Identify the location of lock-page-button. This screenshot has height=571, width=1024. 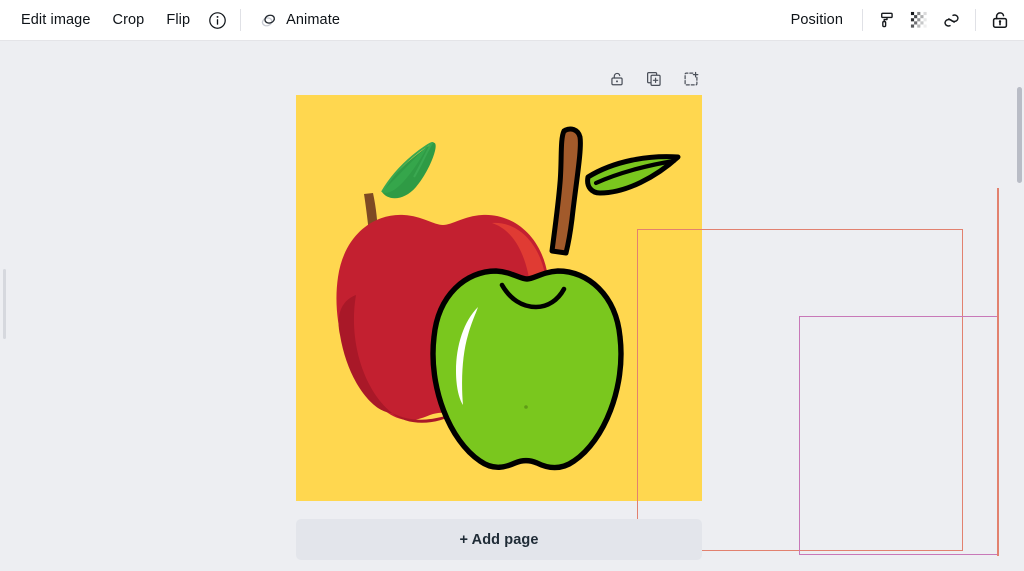
(617, 79).